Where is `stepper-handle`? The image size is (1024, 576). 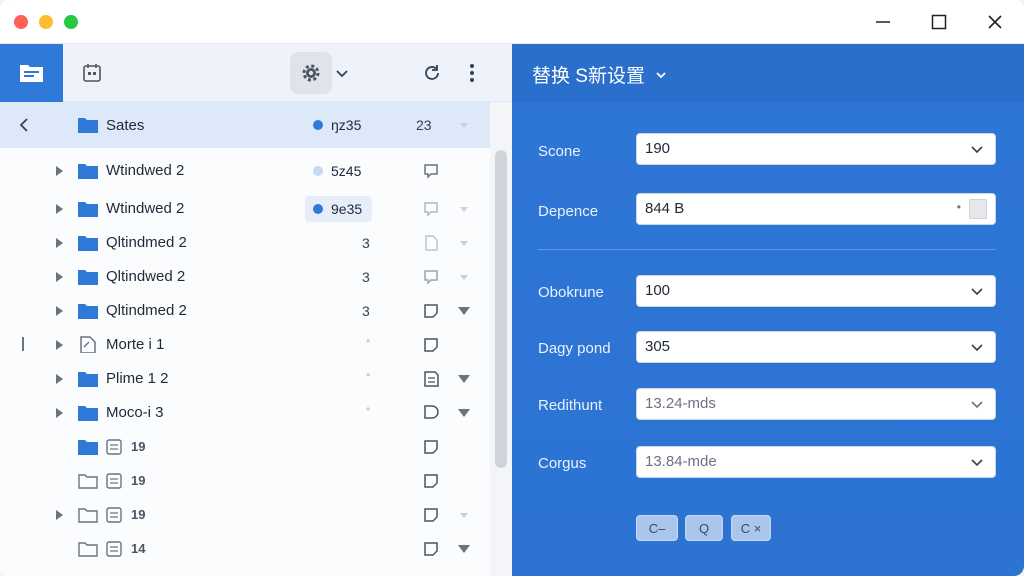
stepper-handle is located at coordinates (978, 209).